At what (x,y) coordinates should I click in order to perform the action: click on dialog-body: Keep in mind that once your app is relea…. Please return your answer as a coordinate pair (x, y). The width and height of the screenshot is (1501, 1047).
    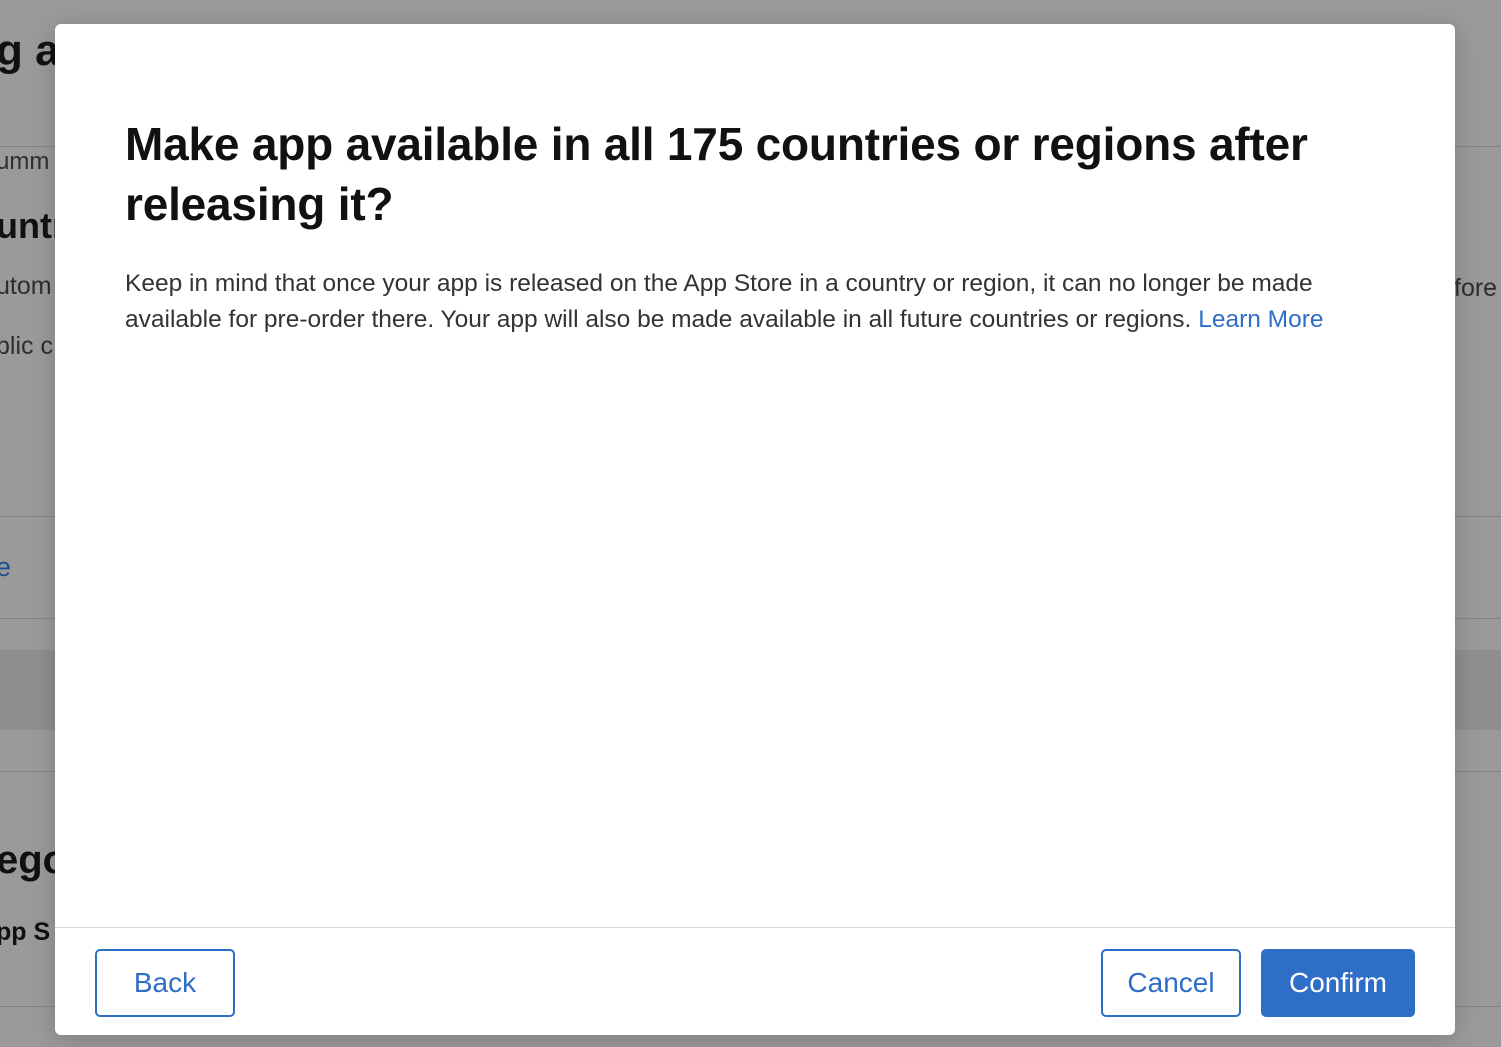
    Looking at the image, I should click on (757, 302).